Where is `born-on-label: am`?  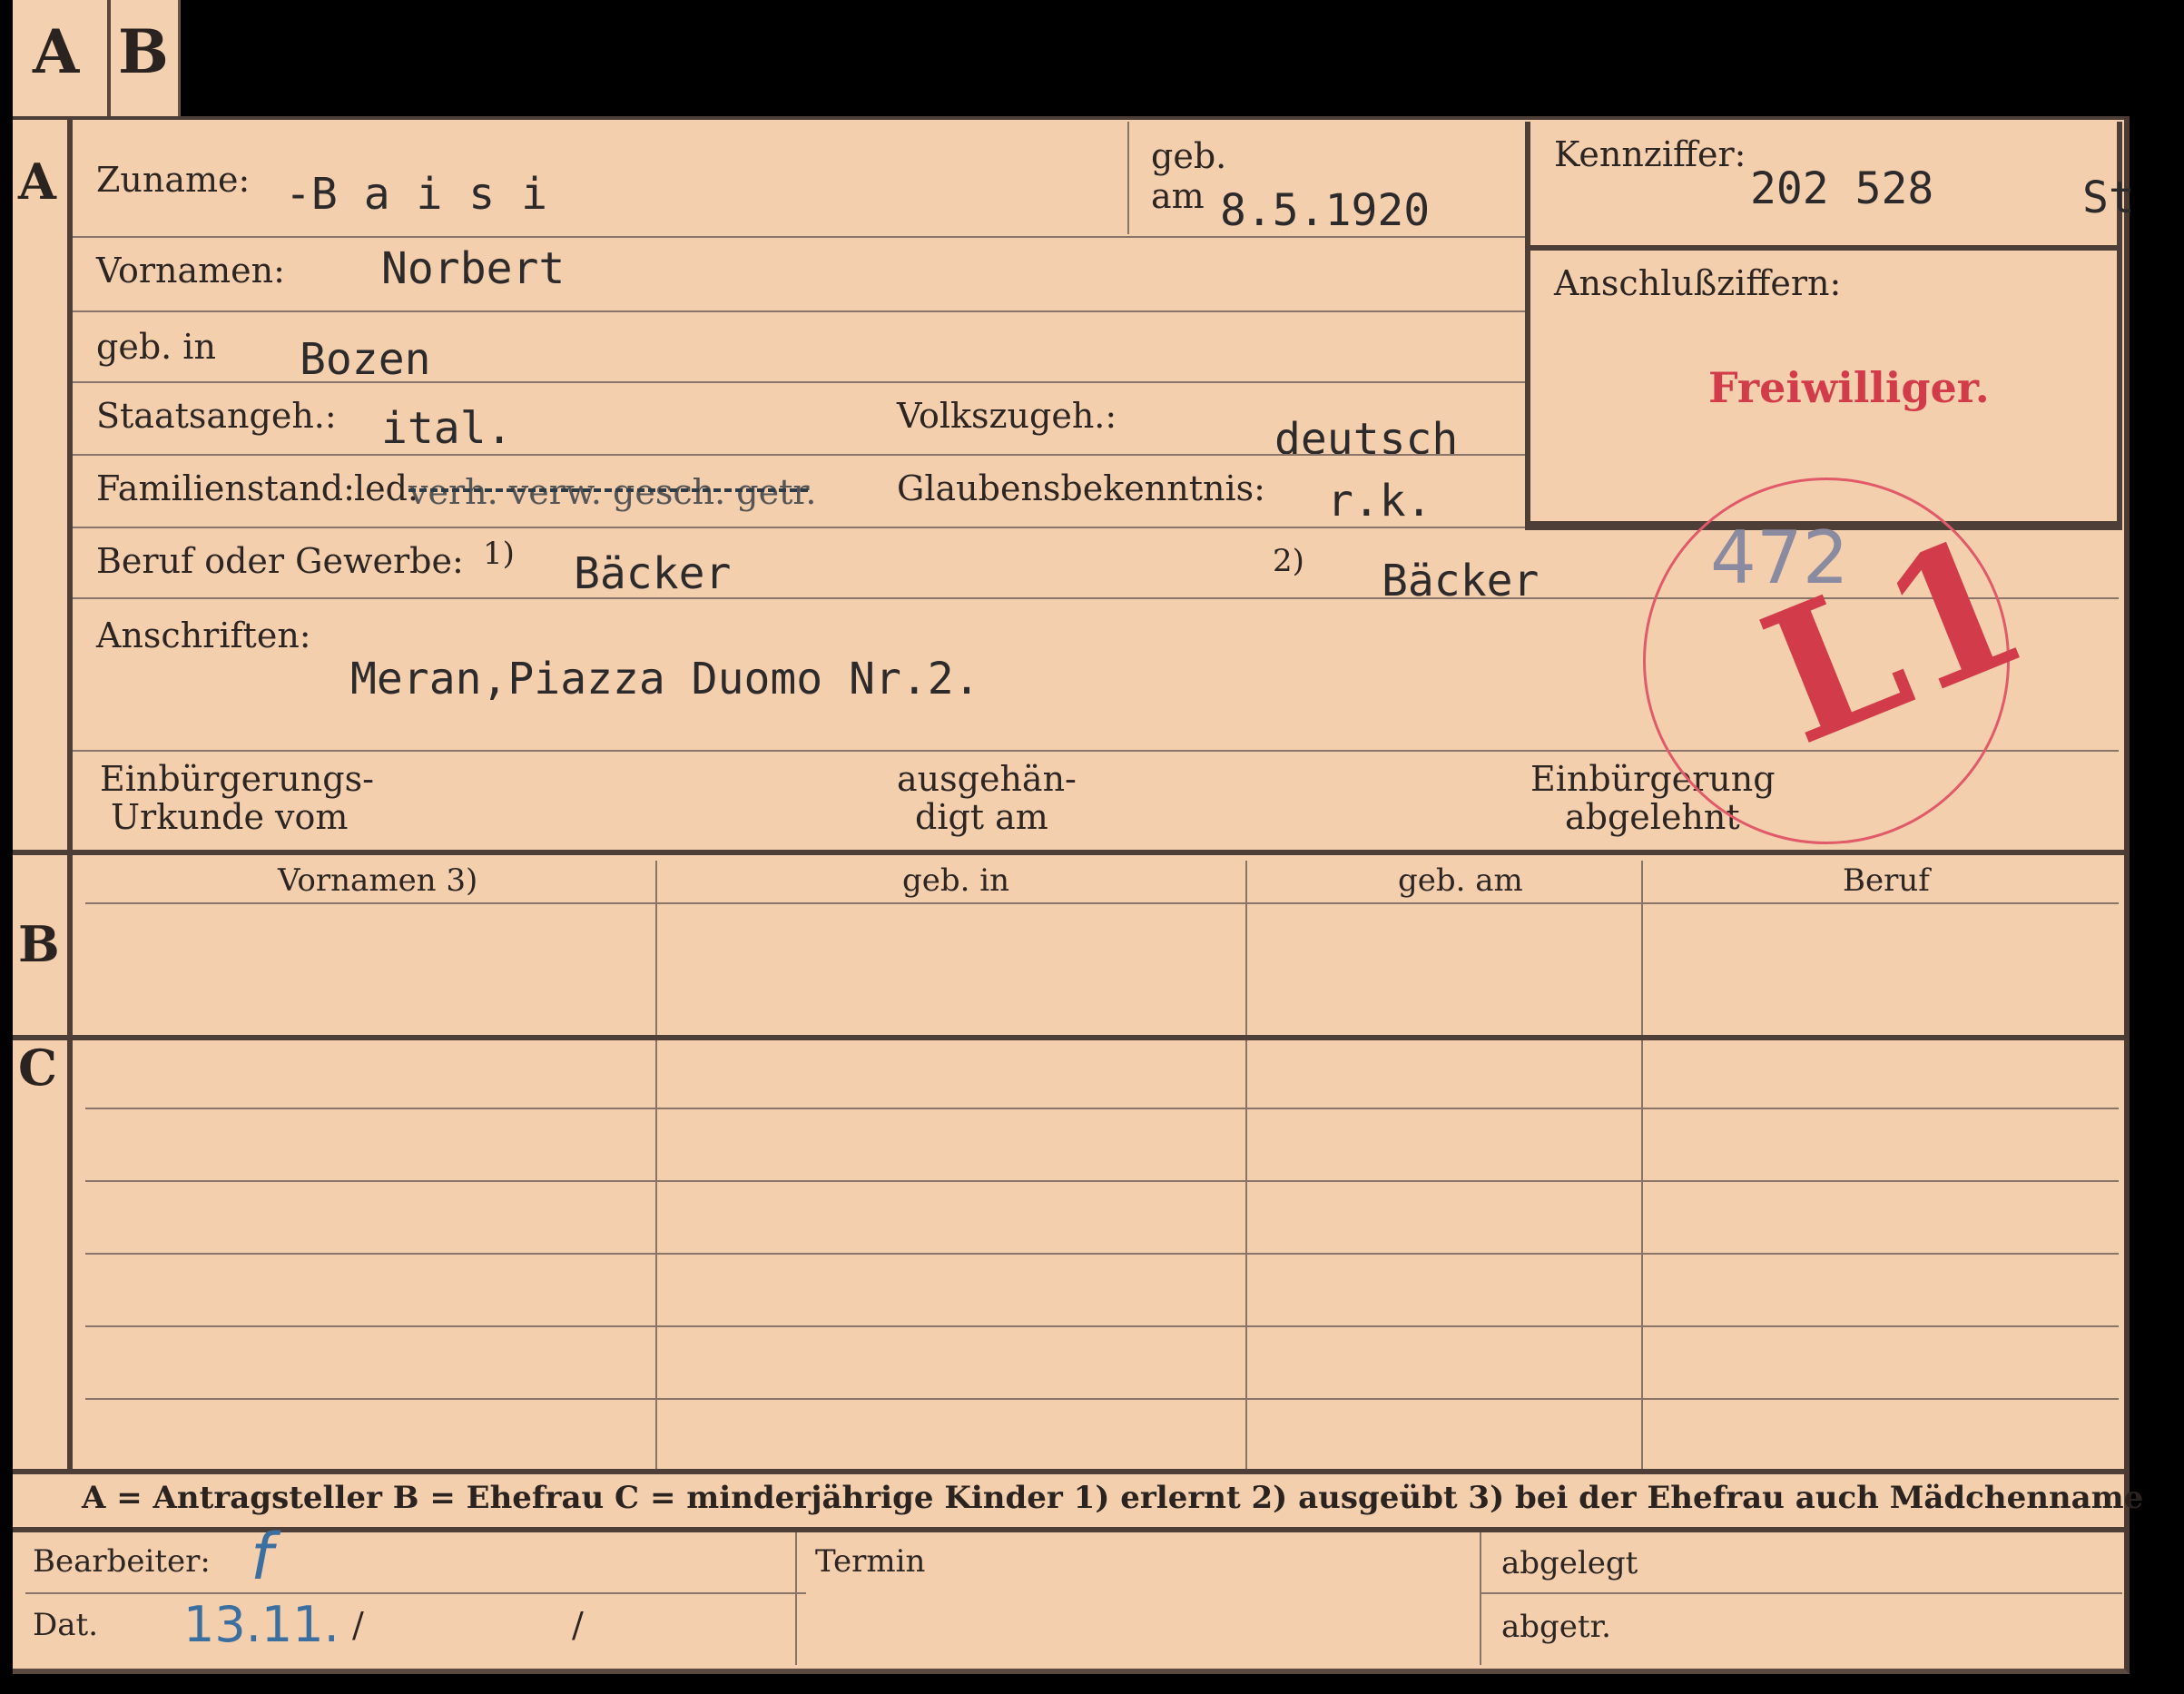
born-on-label: am is located at coordinates (1178, 196).